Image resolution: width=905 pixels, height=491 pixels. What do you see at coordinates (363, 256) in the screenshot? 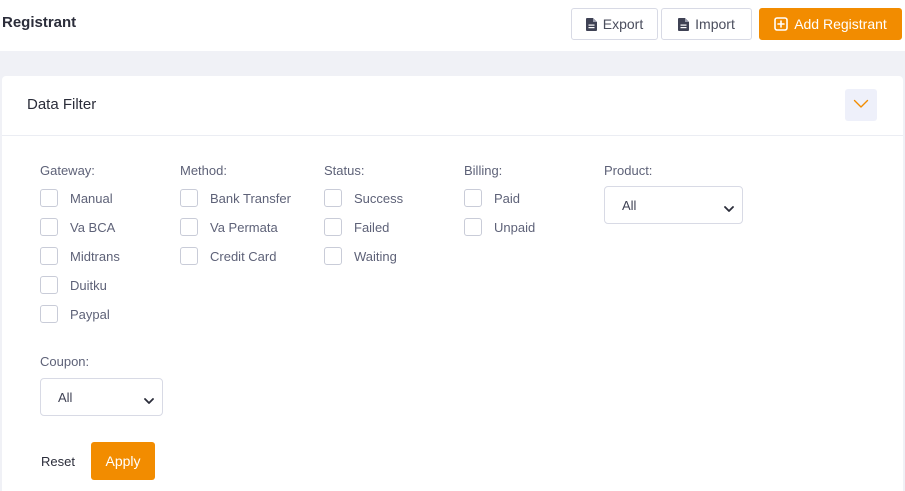
I see `status-option-waiting: Waiting` at bounding box center [363, 256].